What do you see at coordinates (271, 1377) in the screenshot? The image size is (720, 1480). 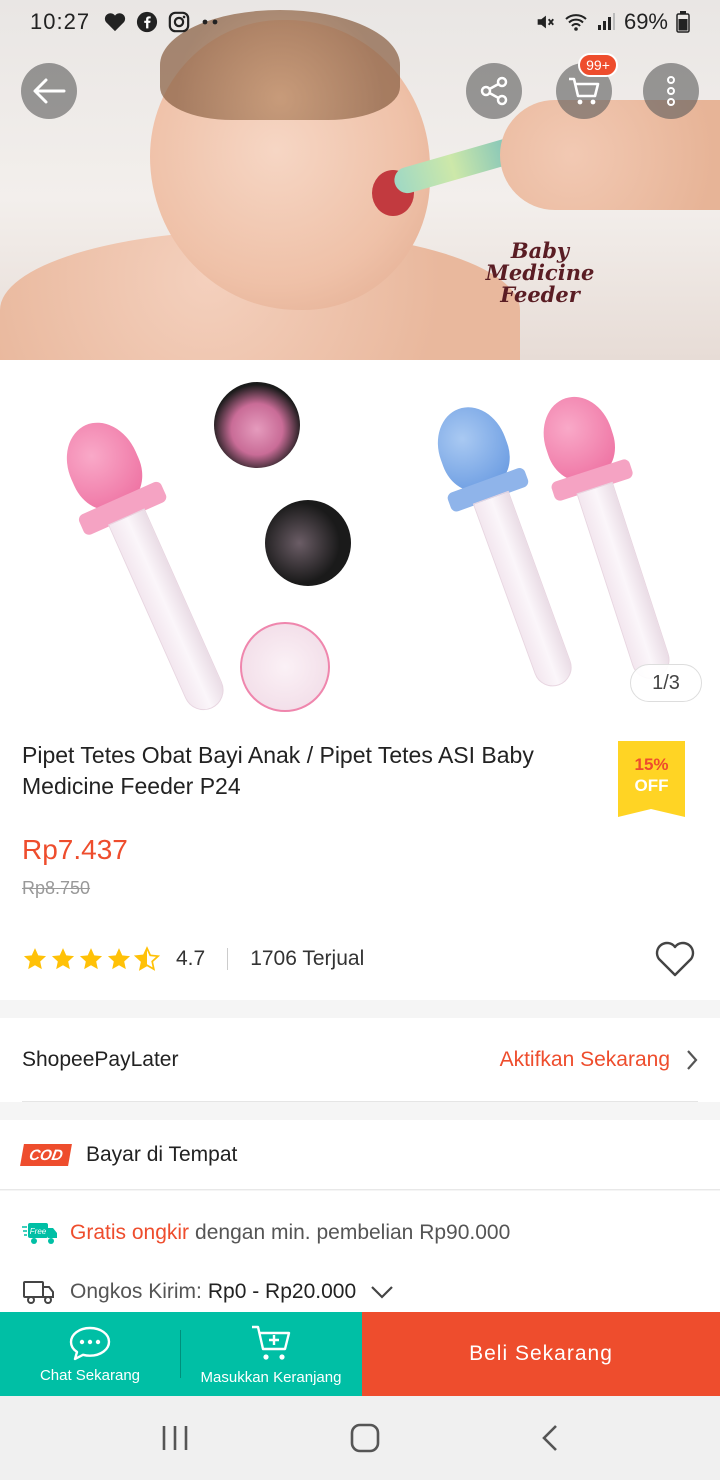 I see `add-to-cart-label: Masukkan Keranjang` at bounding box center [271, 1377].